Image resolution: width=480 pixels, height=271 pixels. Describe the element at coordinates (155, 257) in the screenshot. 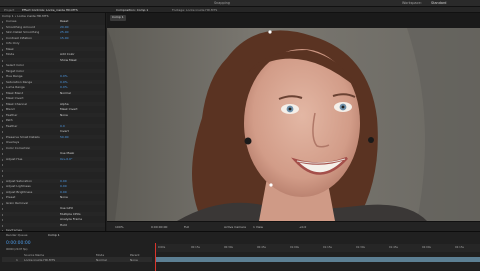

I see `playhead` at that location.